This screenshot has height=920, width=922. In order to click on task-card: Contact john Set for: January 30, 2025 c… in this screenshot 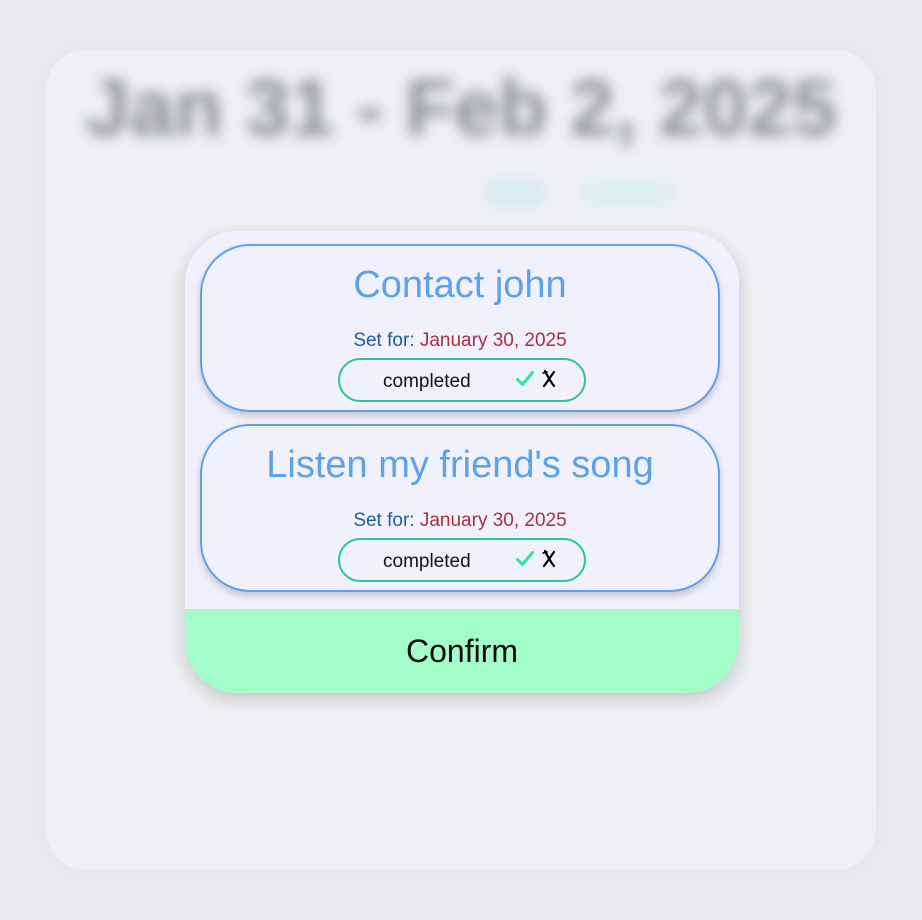, I will do `click(460, 328)`.